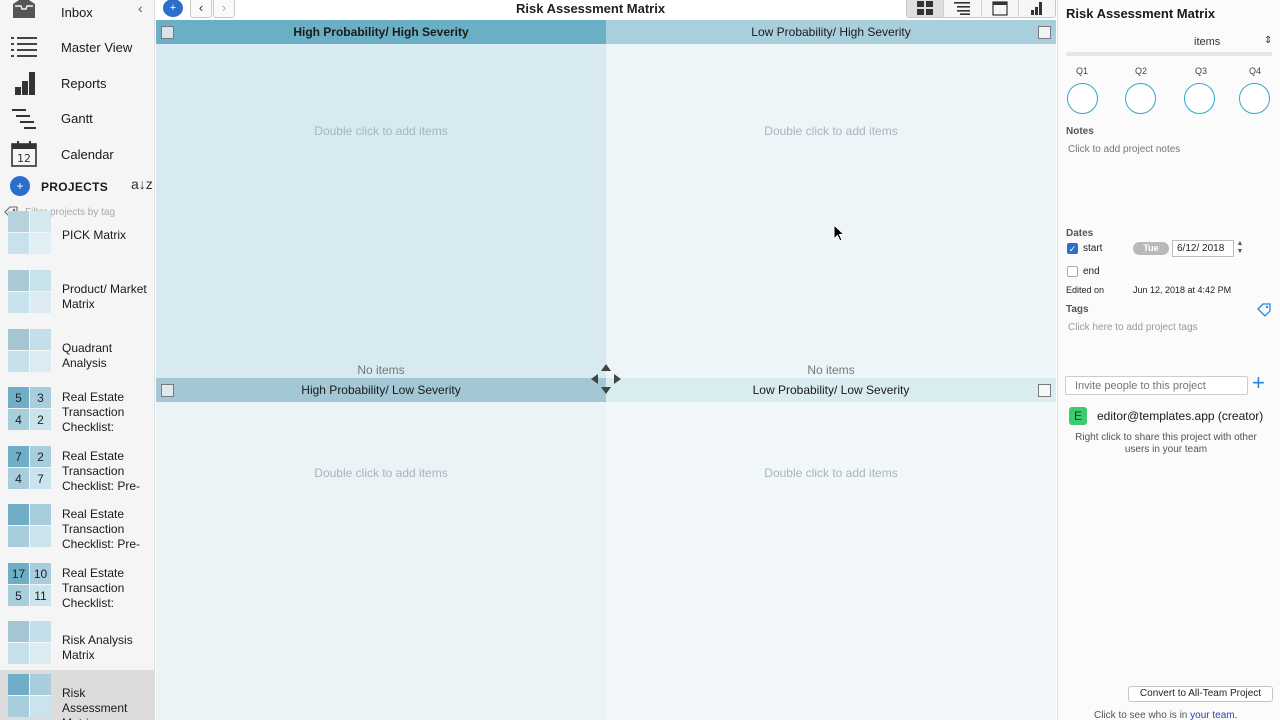 The image size is (1280, 720). I want to click on end-checkbox, so click(1072, 271).